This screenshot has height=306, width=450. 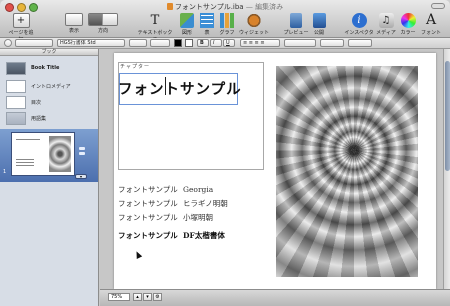 I want to click on underline-button: U, so click(x=229, y=43).